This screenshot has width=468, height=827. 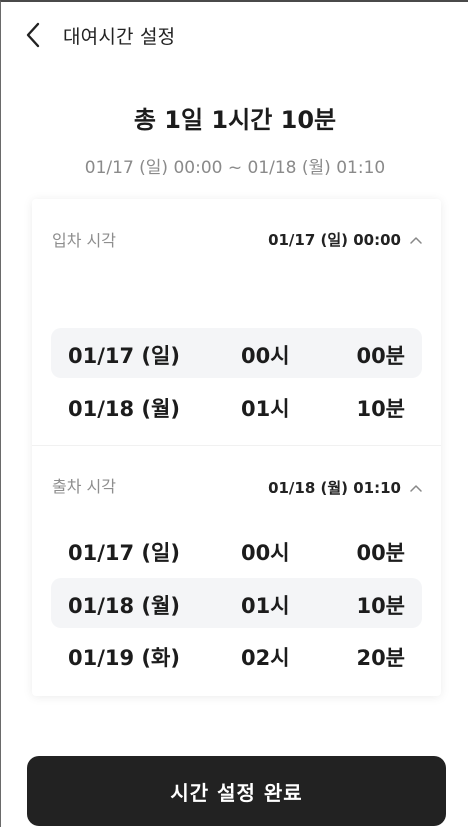 I want to click on return-row-selected: 01/18 (월) 01시 10분, so click(x=236, y=603).